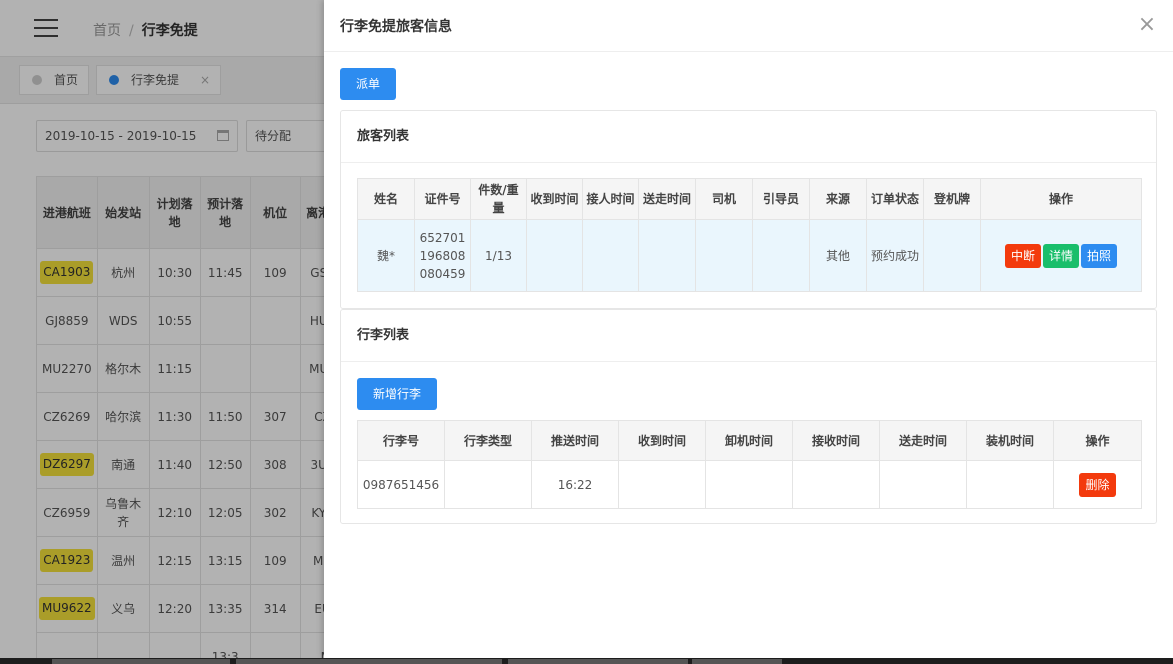 This screenshot has height=664, width=1173. I want to click on luggage-load, so click(1010, 484).